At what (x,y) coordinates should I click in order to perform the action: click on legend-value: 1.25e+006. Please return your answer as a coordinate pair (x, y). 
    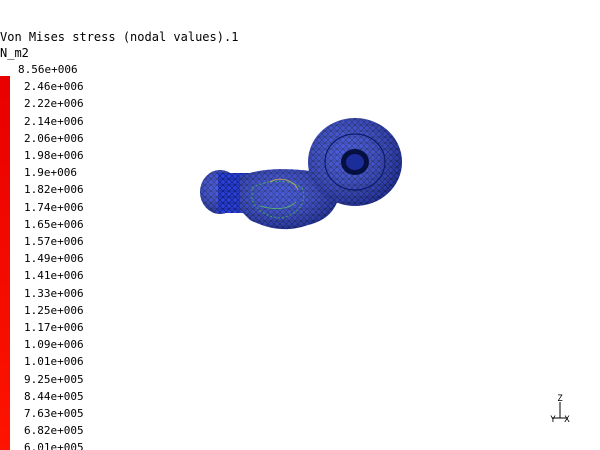
    Looking at the image, I should click on (54, 310).